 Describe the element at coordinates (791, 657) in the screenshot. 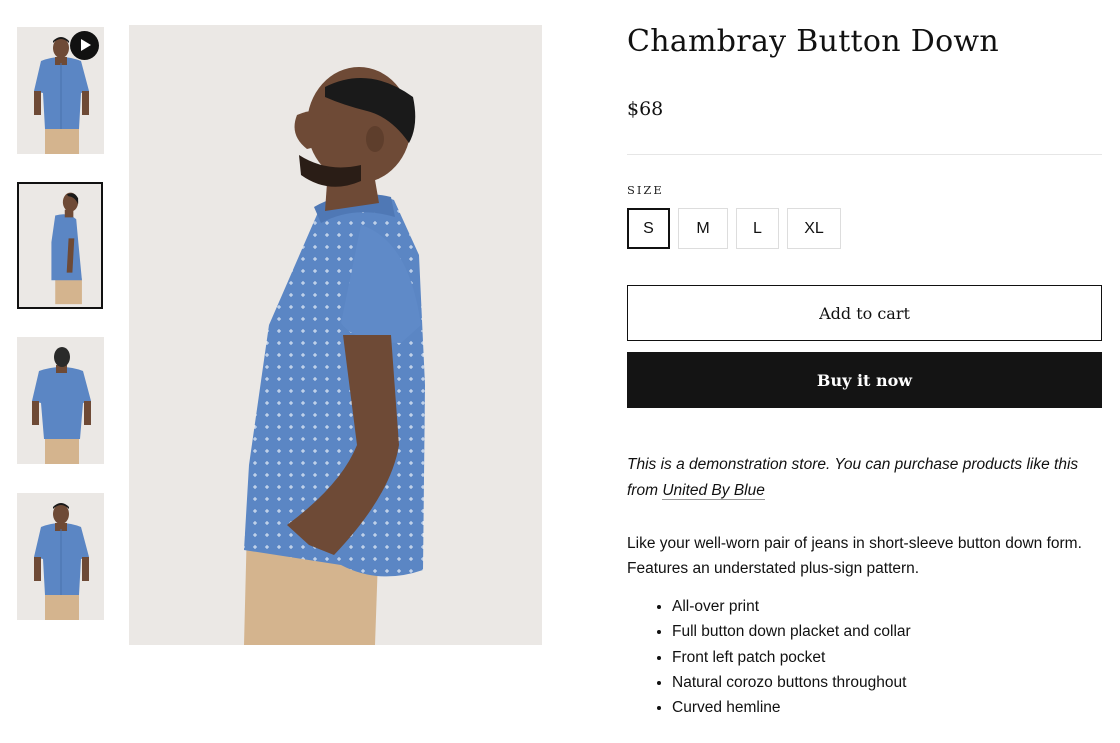

I see `list-item: Front left patch pocket` at that location.